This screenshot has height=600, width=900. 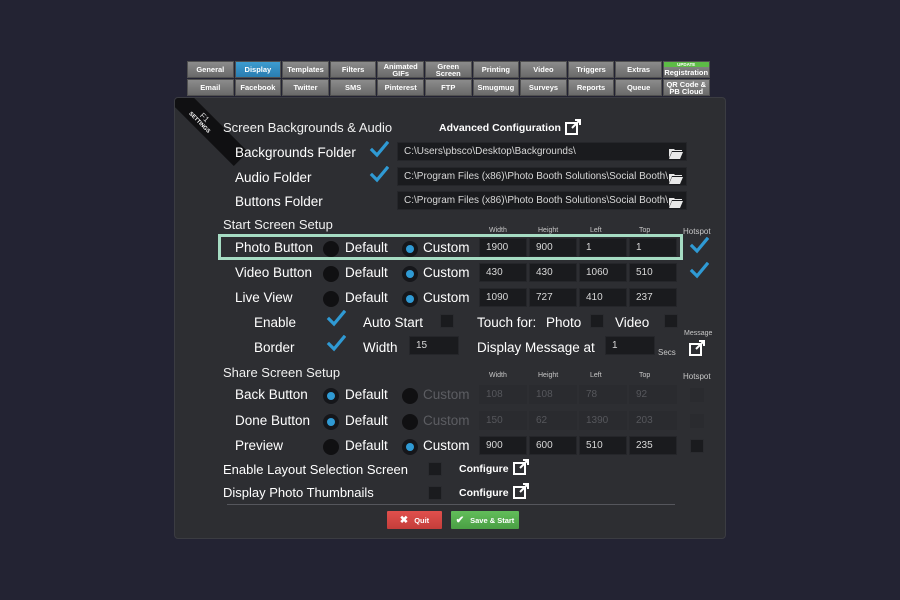 What do you see at coordinates (410, 447) in the screenshot?
I see `preview-custom-radio` at bounding box center [410, 447].